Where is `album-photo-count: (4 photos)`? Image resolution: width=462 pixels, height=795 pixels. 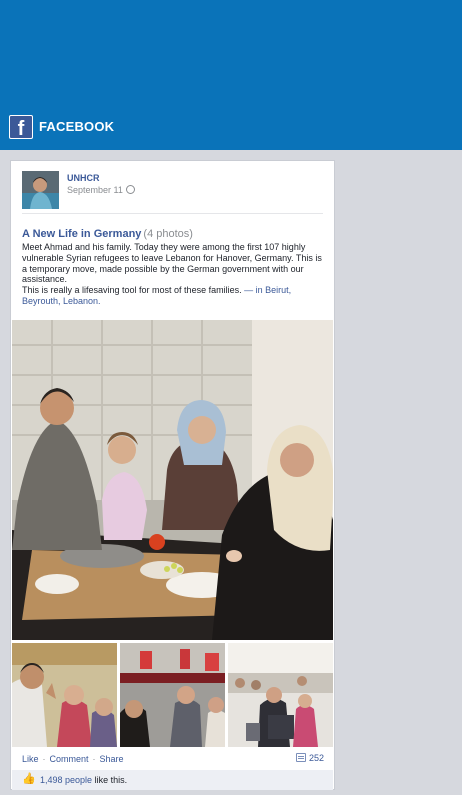
album-photo-count: (4 photos) is located at coordinates (168, 234).